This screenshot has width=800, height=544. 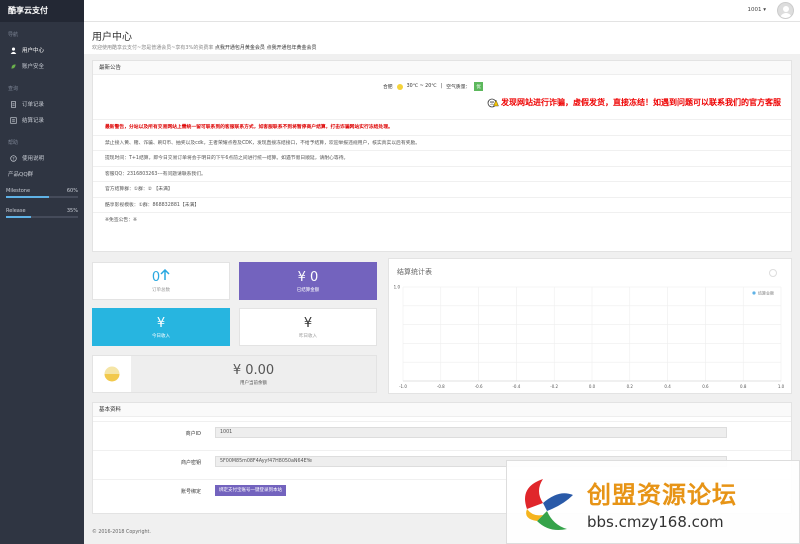 I want to click on air-quality-badge: 优, so click(x=479, y=86).